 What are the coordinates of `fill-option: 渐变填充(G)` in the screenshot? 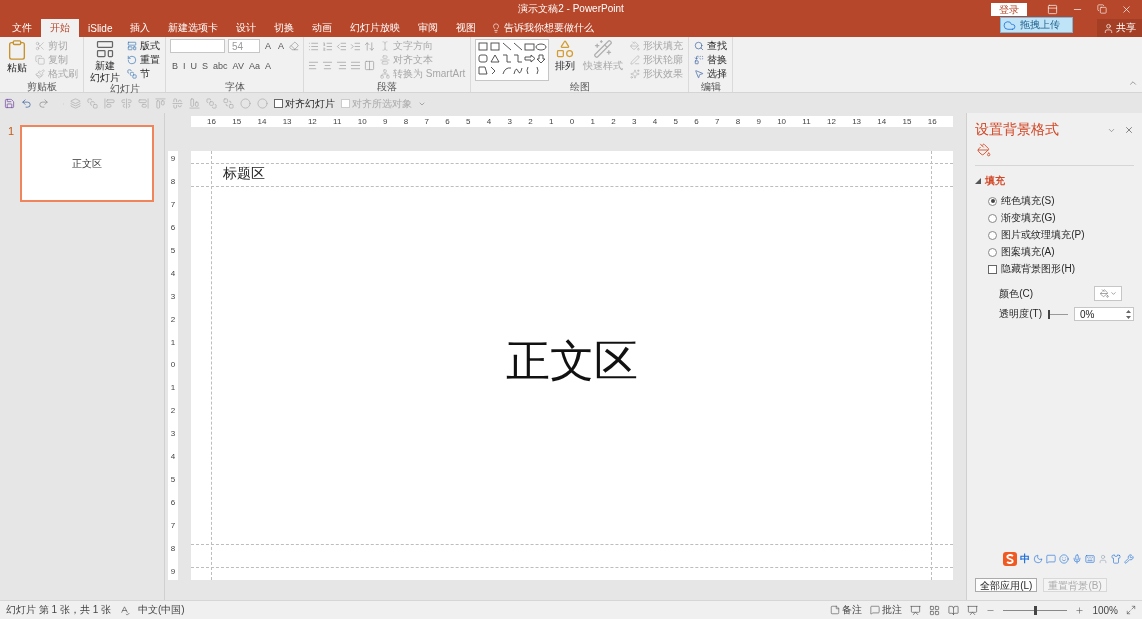 It's located at (1061, 218).